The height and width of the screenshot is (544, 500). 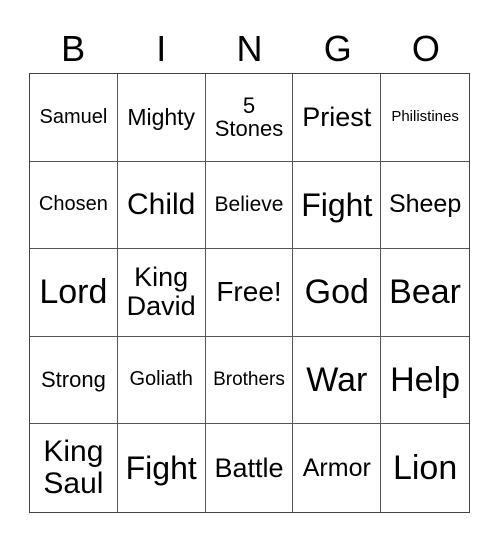 What do you see at coordinates (74, 205) in the screenshot?
I see `bingo-cell: Chosen` at bounding box center [74, 205].